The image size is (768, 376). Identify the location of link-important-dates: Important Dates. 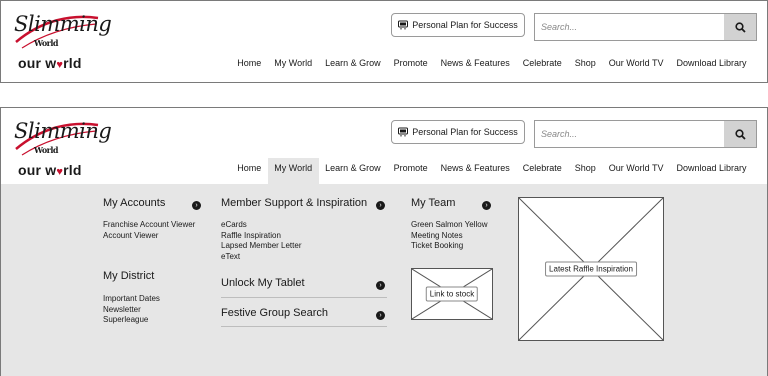
(131, 299).